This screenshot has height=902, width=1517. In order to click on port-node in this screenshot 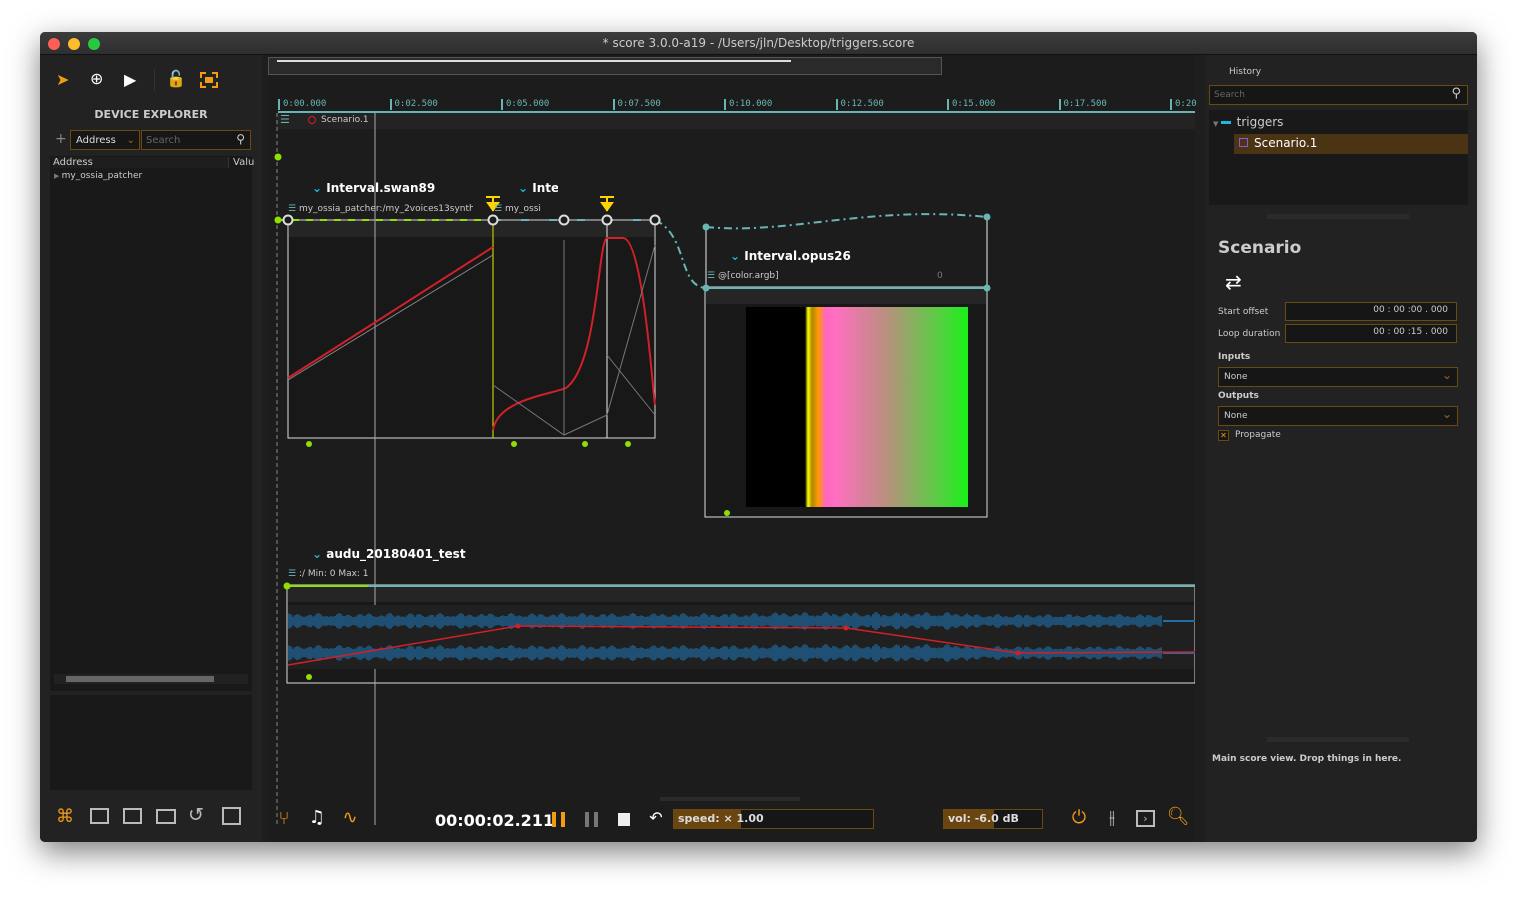, I will do `click(727, 513)`.